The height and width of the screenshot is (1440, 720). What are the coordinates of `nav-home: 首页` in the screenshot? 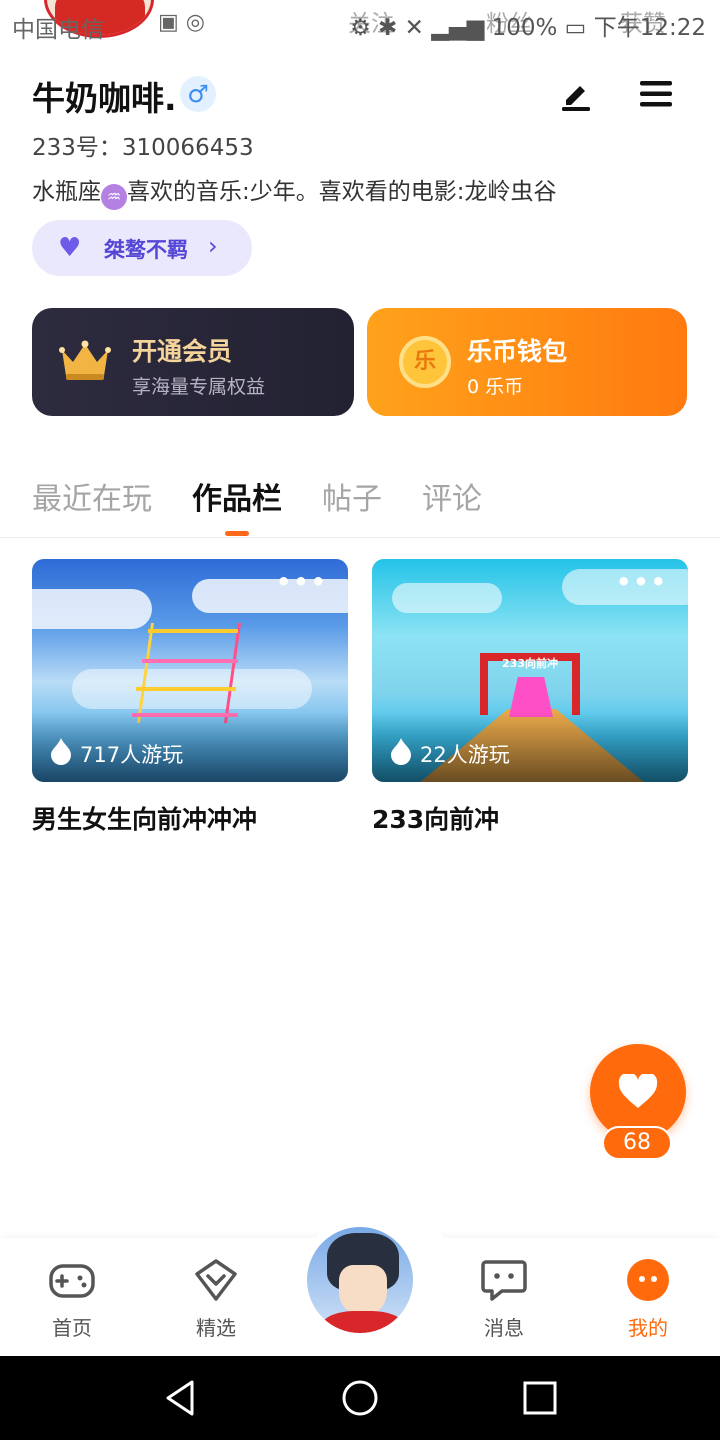 It's located at (72, 1299).